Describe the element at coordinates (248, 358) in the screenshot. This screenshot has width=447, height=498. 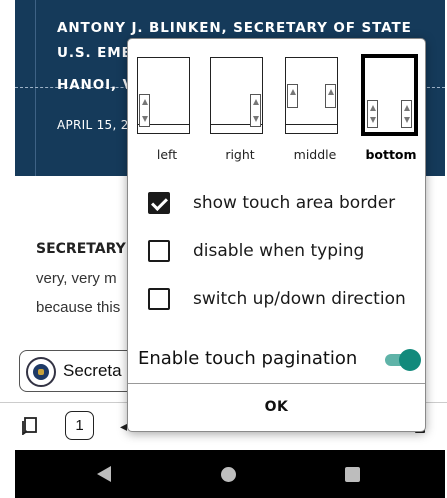
I see `enable-touch-pagination-label: Enable touch pagination` at that location.